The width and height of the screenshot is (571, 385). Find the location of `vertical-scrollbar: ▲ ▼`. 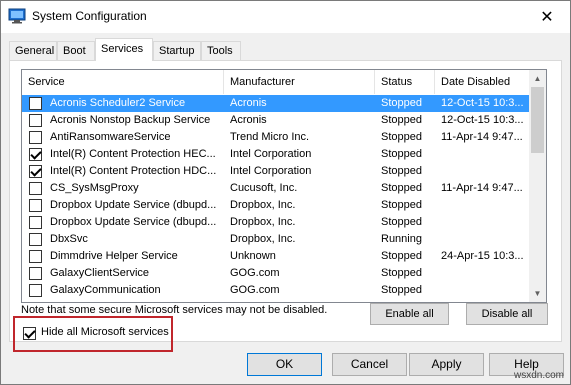

vertical-scrollbar: ▲ ▼ is located at coordinates (537, 186).